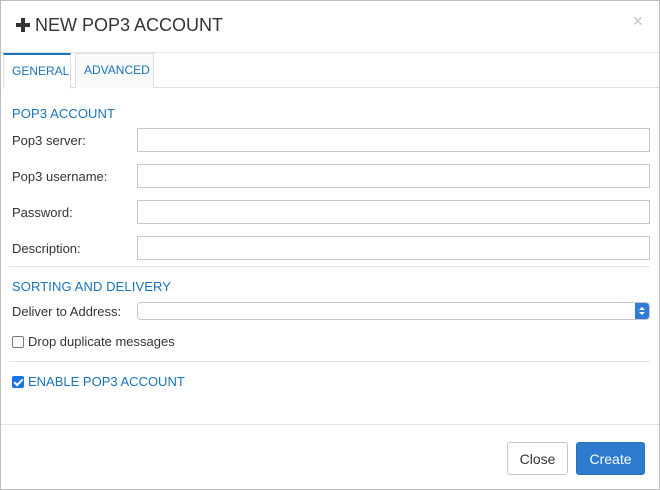 This screenshot has width=660, height=490. What do you see at coordinates (49, 140) in the screenshot?
I see `pop3-server-label: Pop3 server:` at bounding box center [49, 140].